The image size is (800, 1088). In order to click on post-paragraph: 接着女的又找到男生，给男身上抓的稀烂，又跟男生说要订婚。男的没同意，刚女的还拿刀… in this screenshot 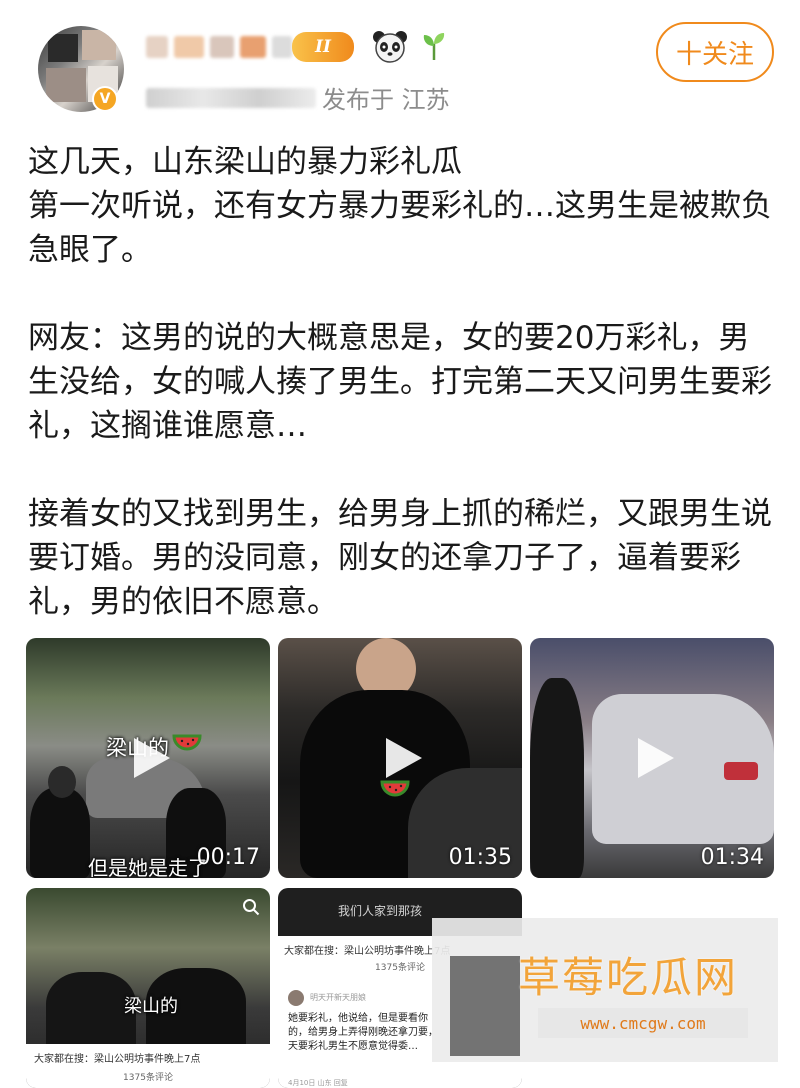, I will do `click(400, 558)`.